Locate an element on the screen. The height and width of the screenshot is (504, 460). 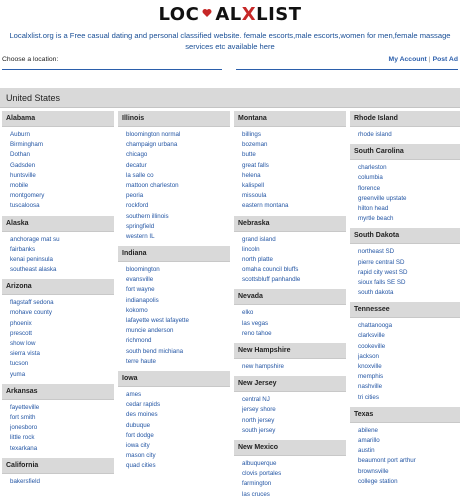
city-link: central NJ is located at coordinates (294, 400).